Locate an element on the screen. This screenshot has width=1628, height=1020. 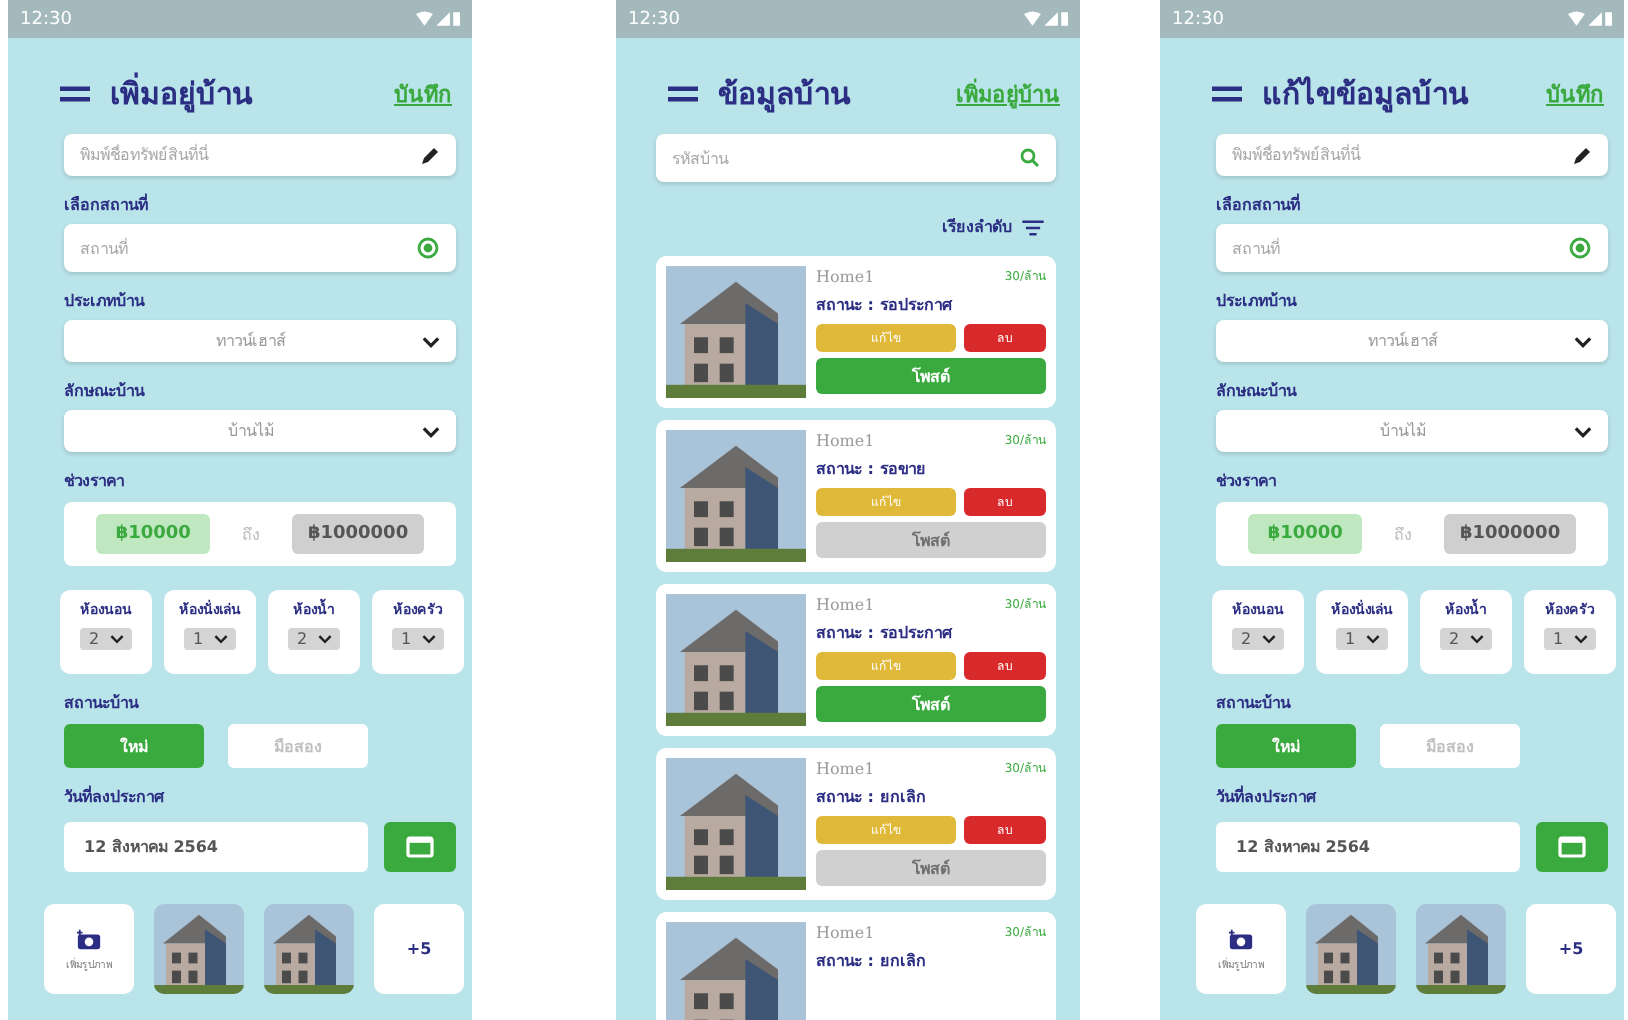
search-icon is located at coordinates (1030, 158).